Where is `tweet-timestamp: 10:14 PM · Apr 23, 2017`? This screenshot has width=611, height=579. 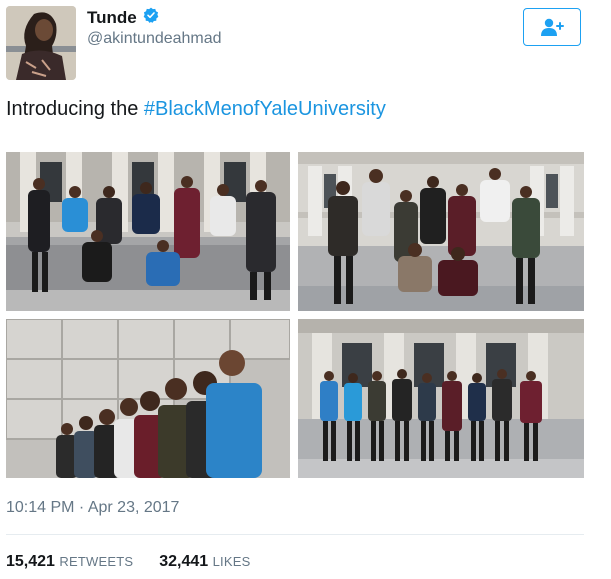 tweet-timestamp: 10:14 PM · Apr 23, 2017 is located at coordinates (92, 508).